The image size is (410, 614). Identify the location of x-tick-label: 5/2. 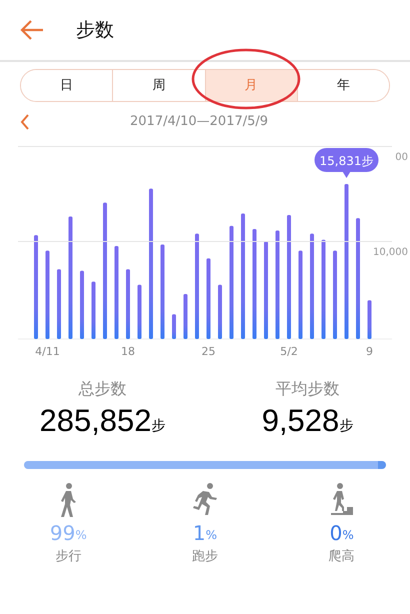
(289, 351).